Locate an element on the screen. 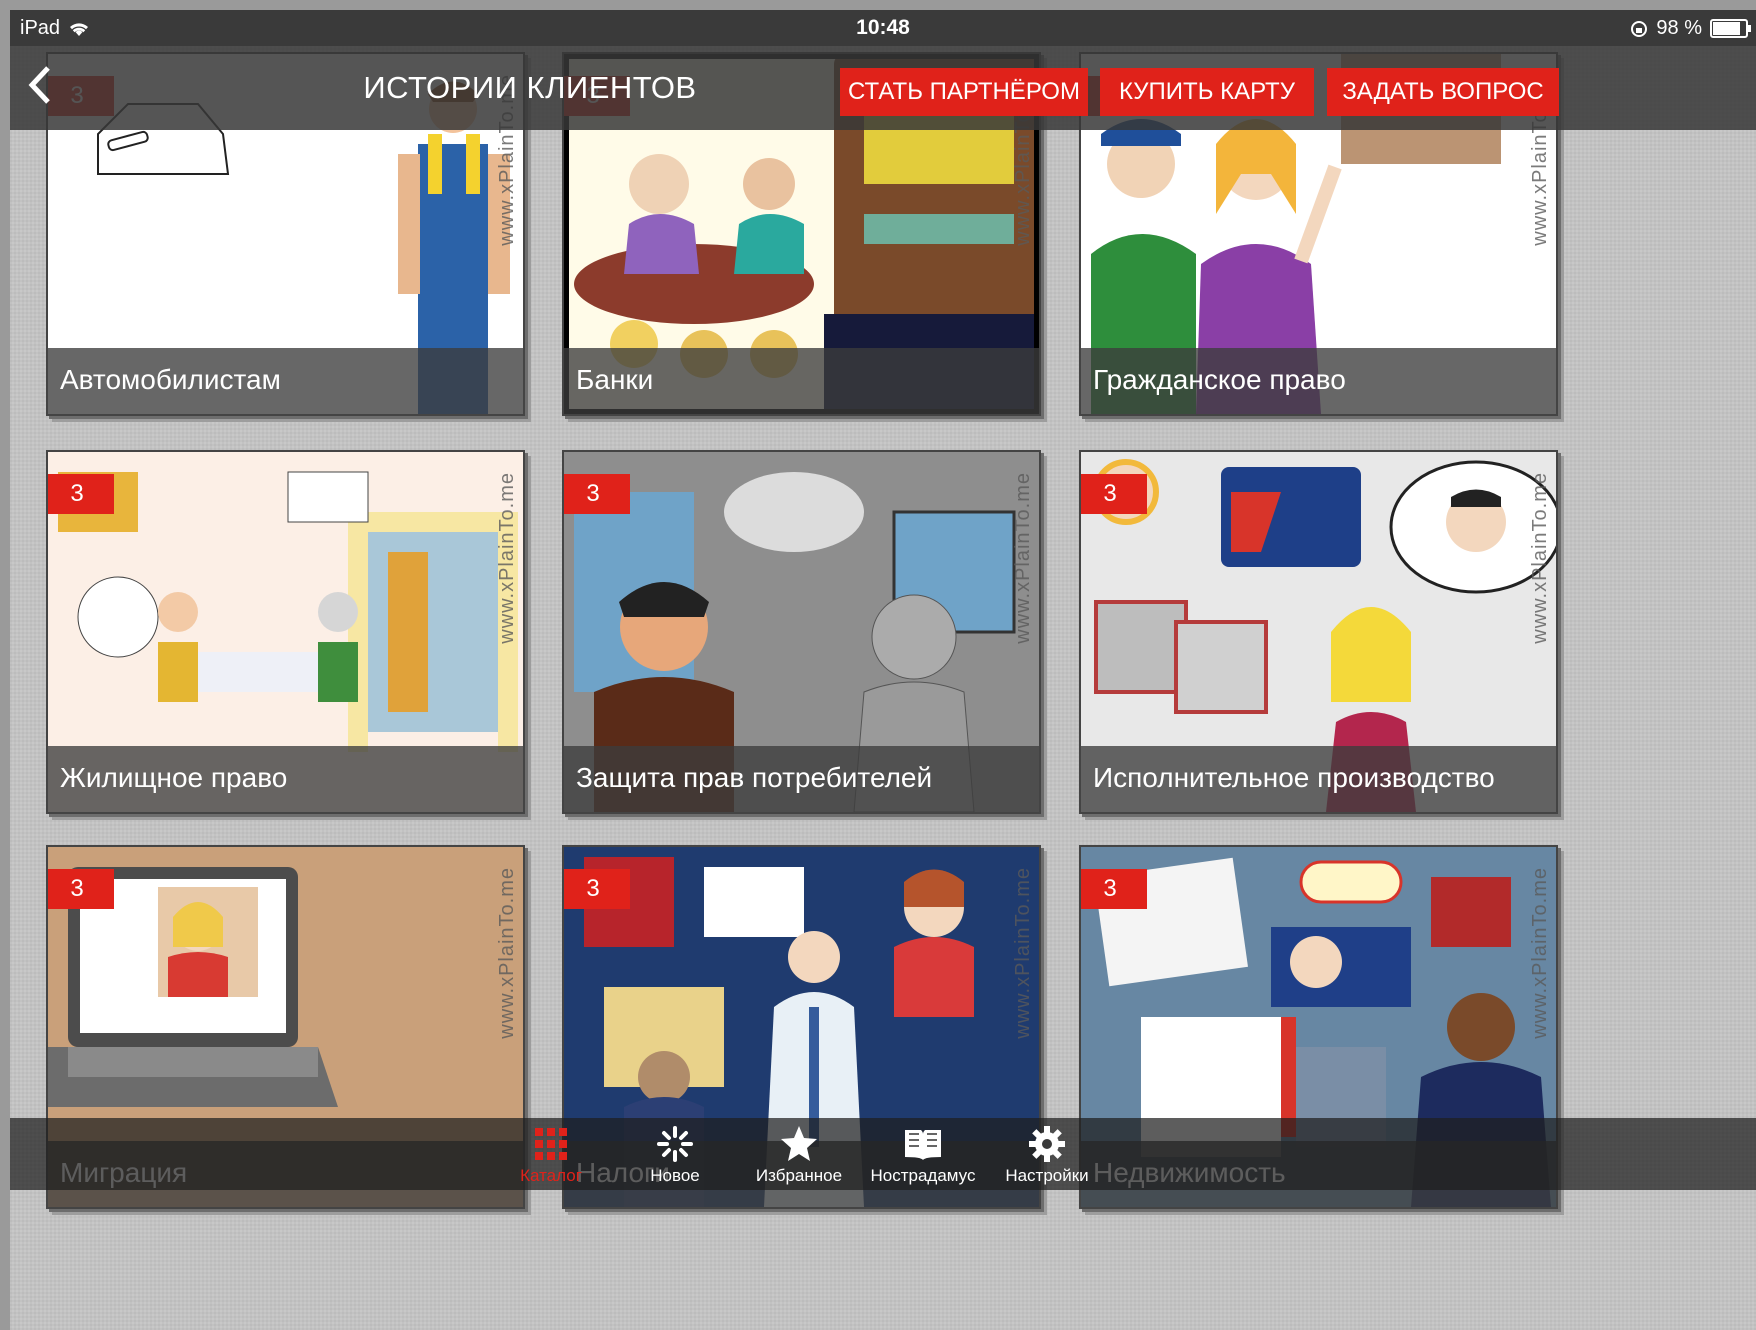 Image resolution: width=1756 pixels, height=1330 pixels. sparkle-icon is located at coordinates (675, 1144).